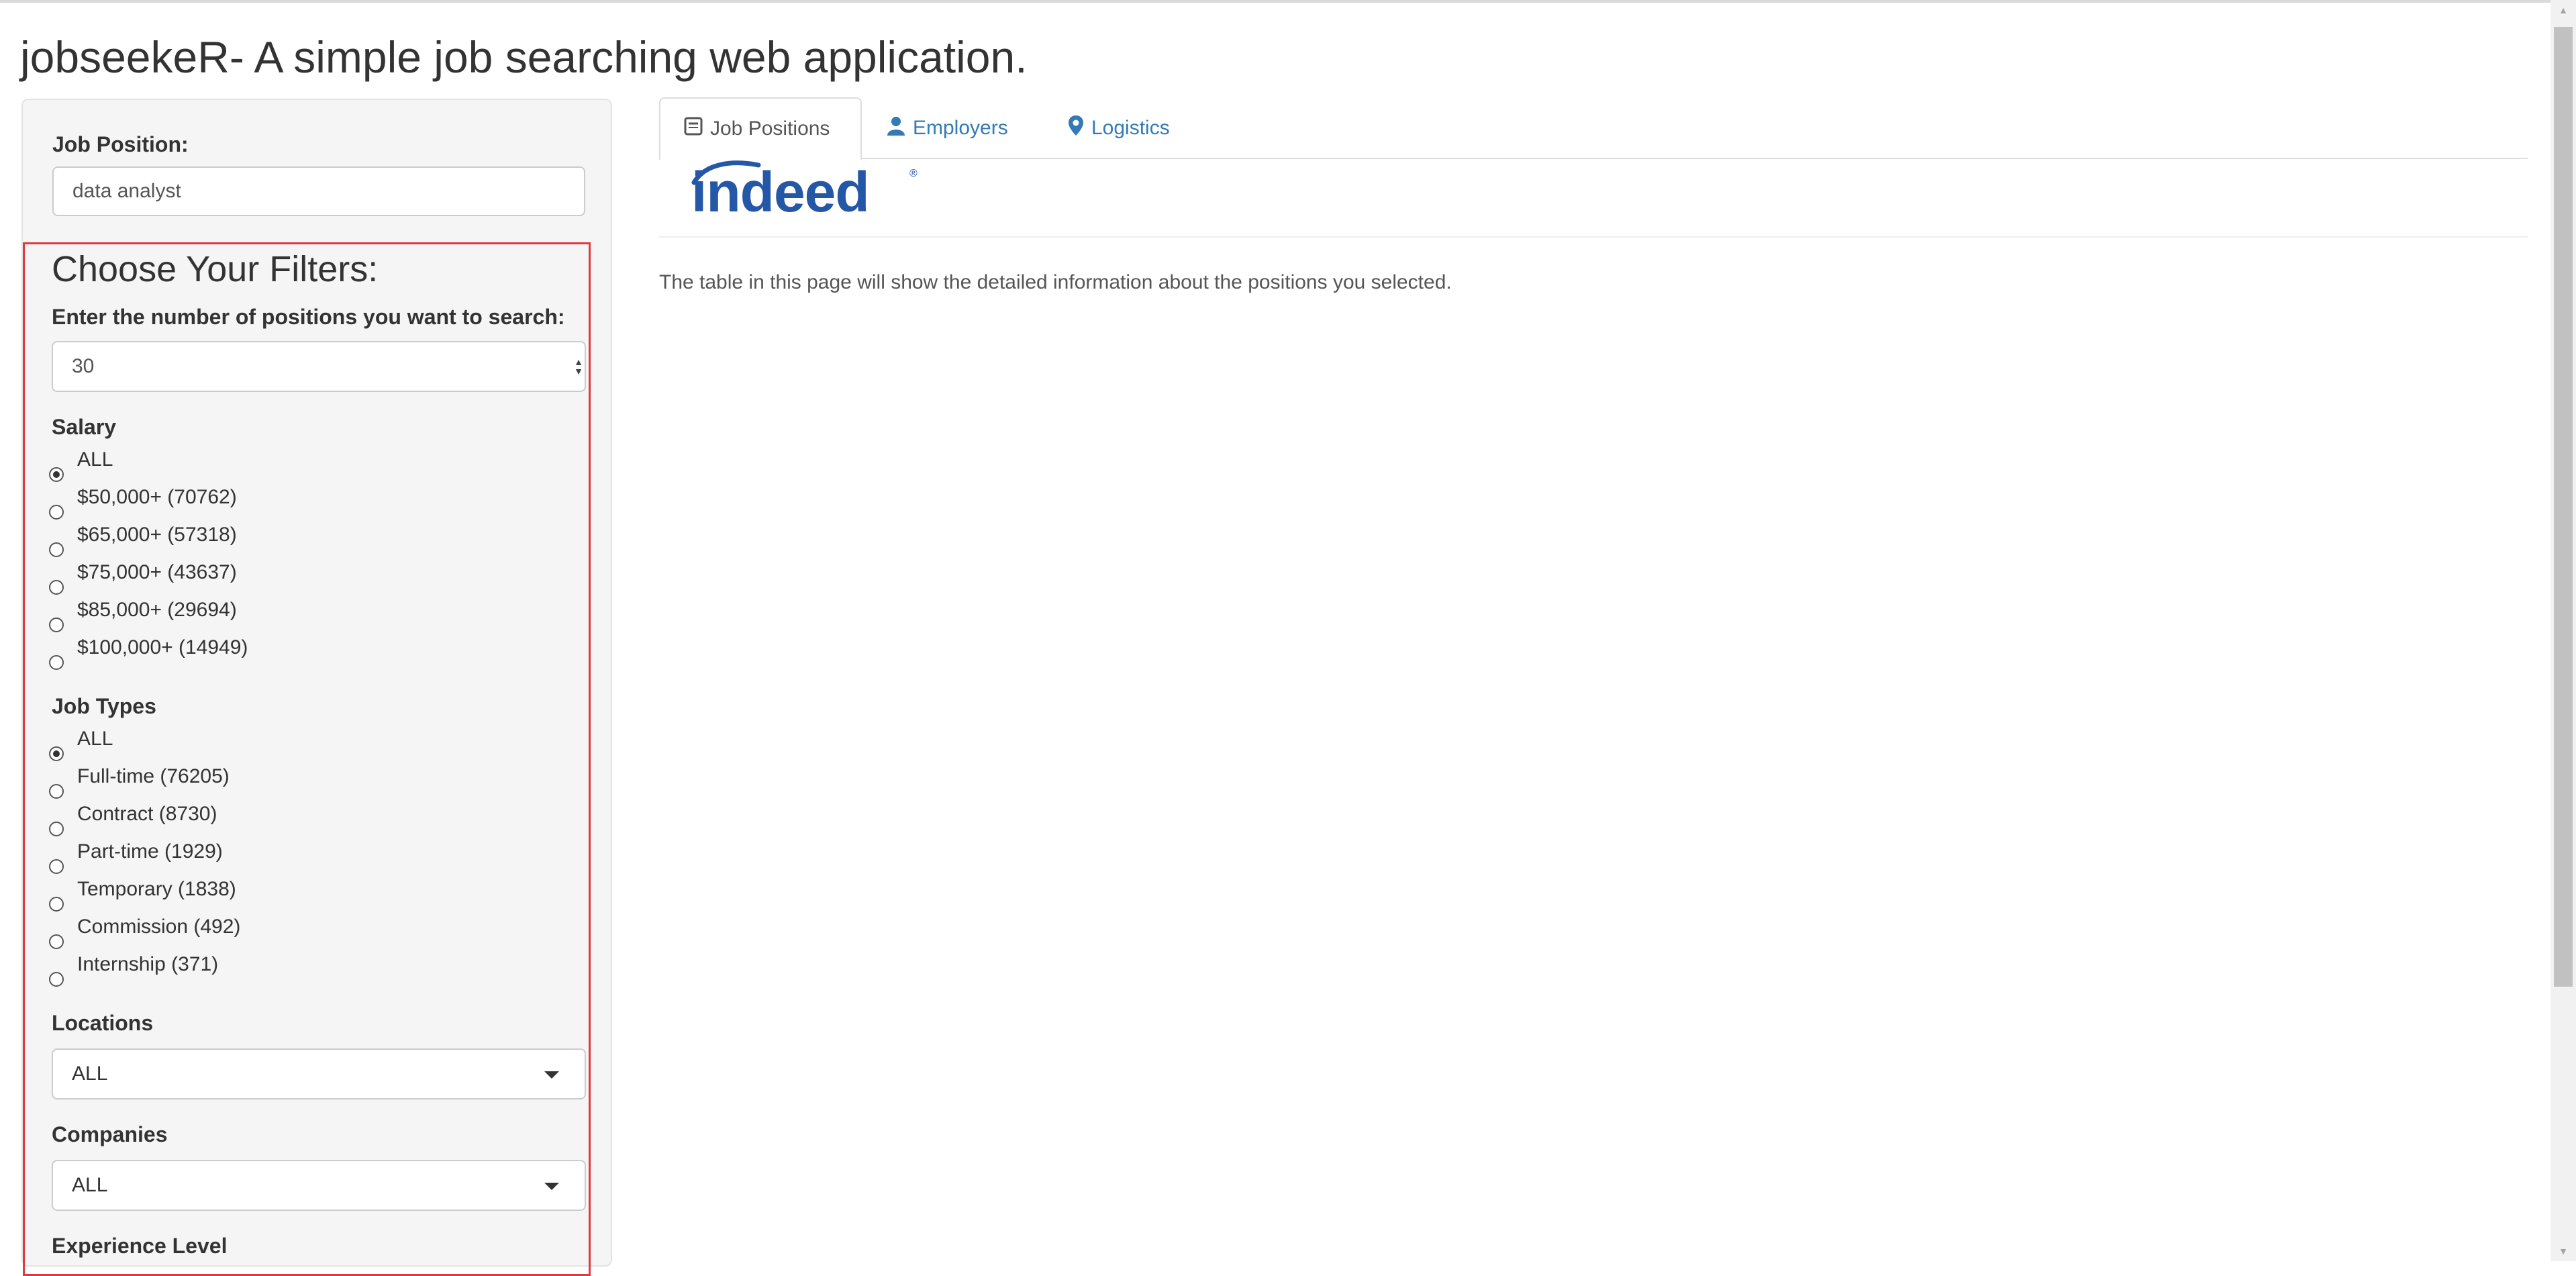 This screenshot has height=1276, width=2576. I want to click on user-icon, so click(896, 128).